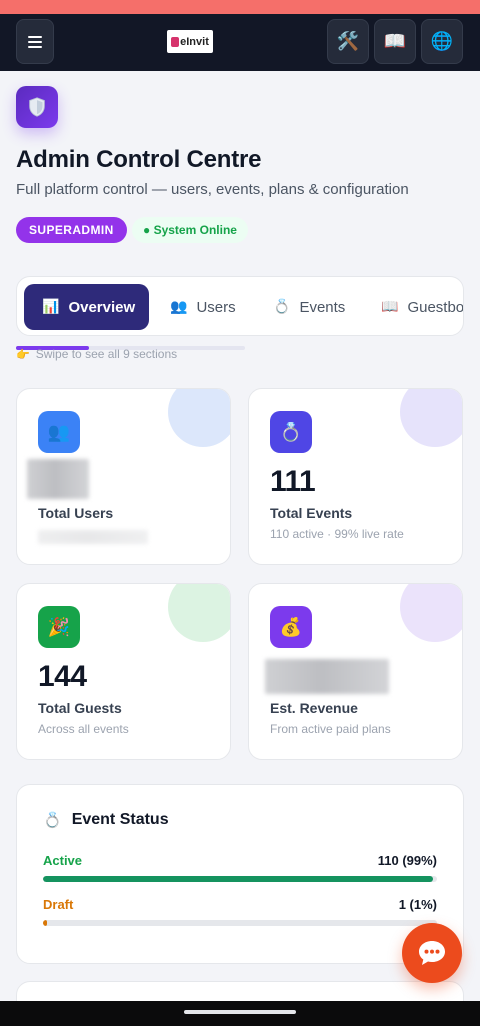 The width and height of the screenshot is (480, 1026). I want to click on money-bag-icon: 💰, so click(291, 627).